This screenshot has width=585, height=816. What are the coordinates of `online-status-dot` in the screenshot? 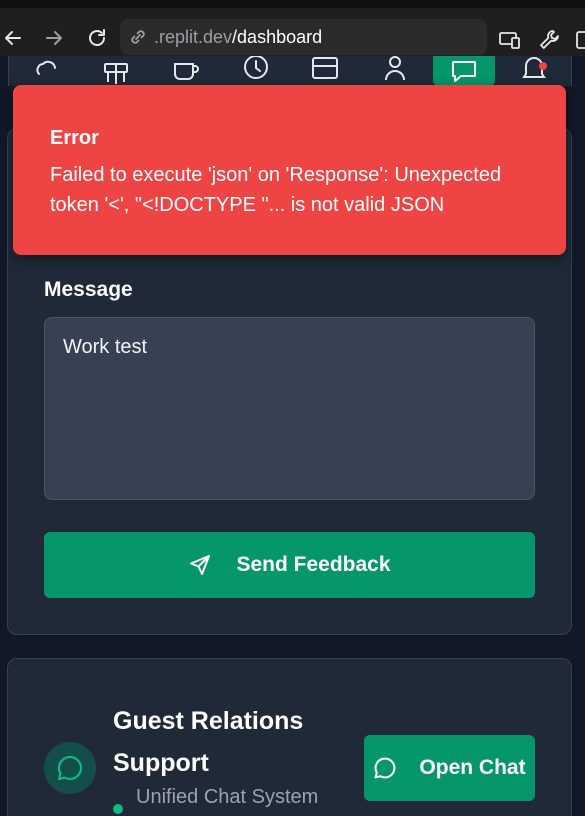 It's located at (118, 809).